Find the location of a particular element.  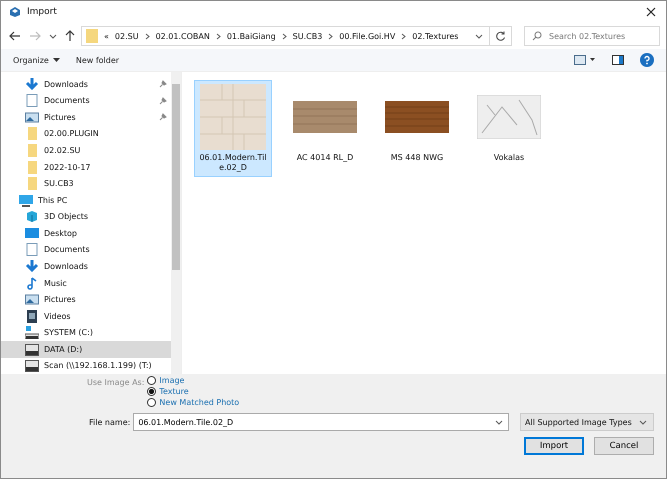

file-item: MS 448 NWG is located at coordinates (417, 123).